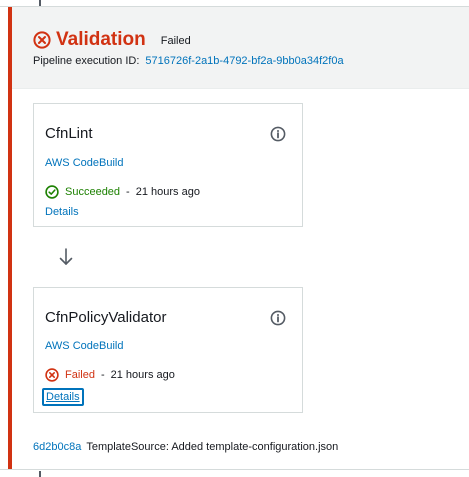  I want to click on execution-id-link: 5716726f-2a1b-4792-bf2a-9bb0a34f2f0a, so click(244, 61).